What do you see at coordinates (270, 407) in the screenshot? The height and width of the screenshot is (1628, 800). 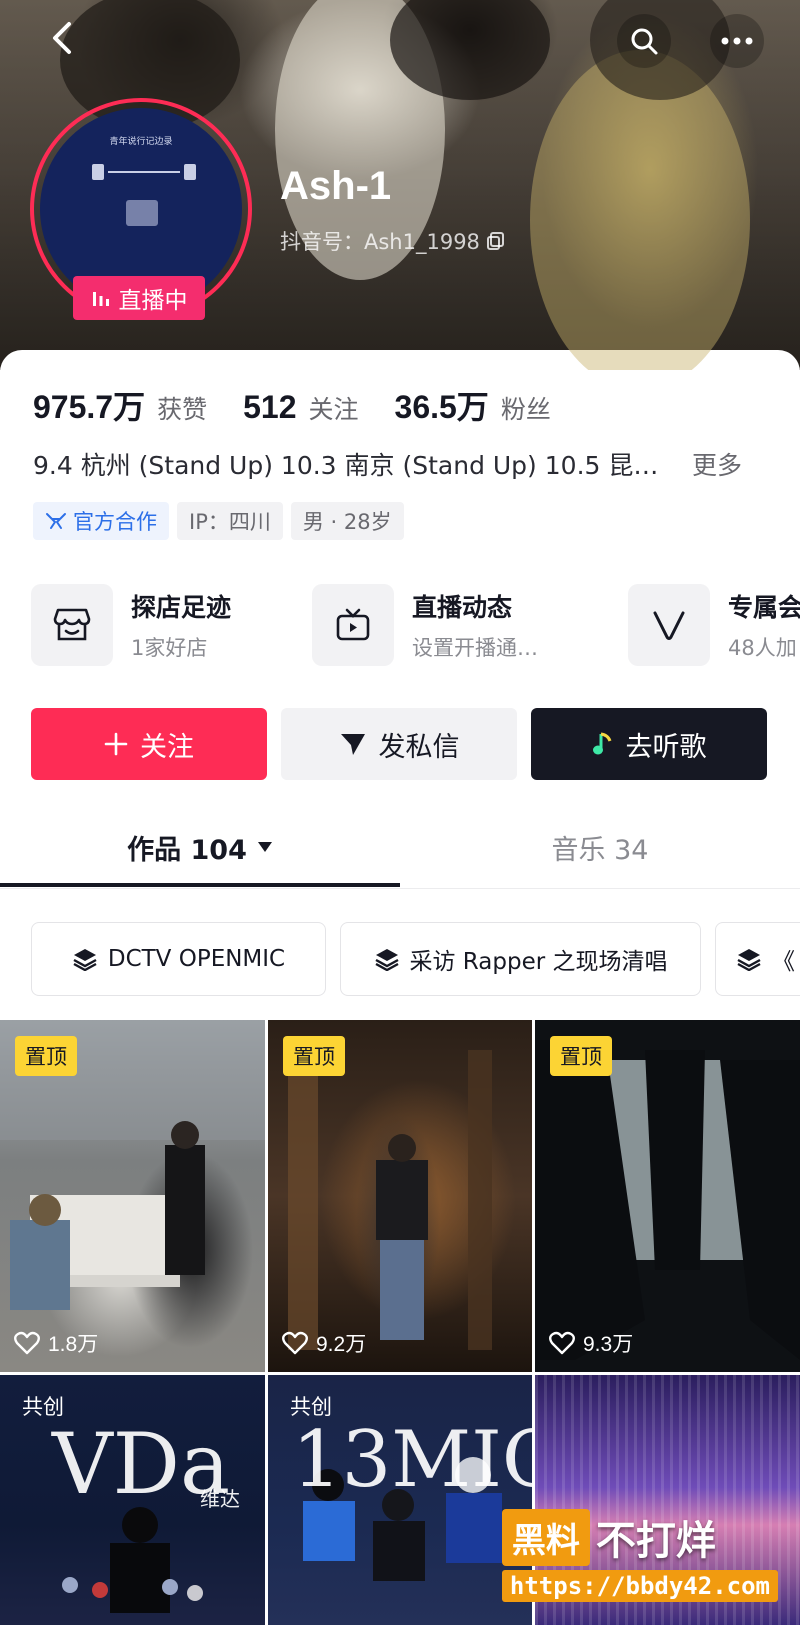 I see `stat-following-value: 512` at bounding box center [270, 407].